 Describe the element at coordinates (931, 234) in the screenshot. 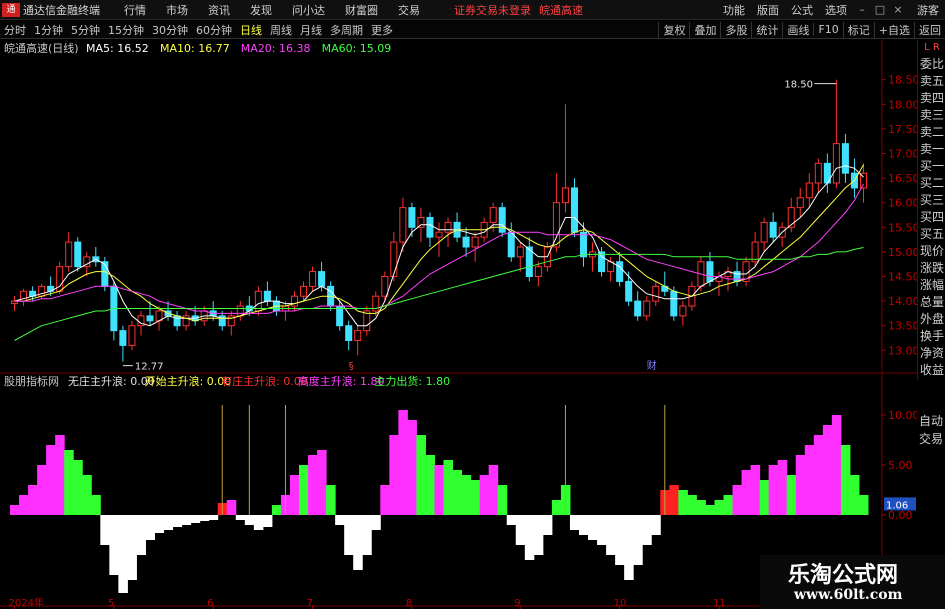

I see `panel-tag-10: 买五` at that location.